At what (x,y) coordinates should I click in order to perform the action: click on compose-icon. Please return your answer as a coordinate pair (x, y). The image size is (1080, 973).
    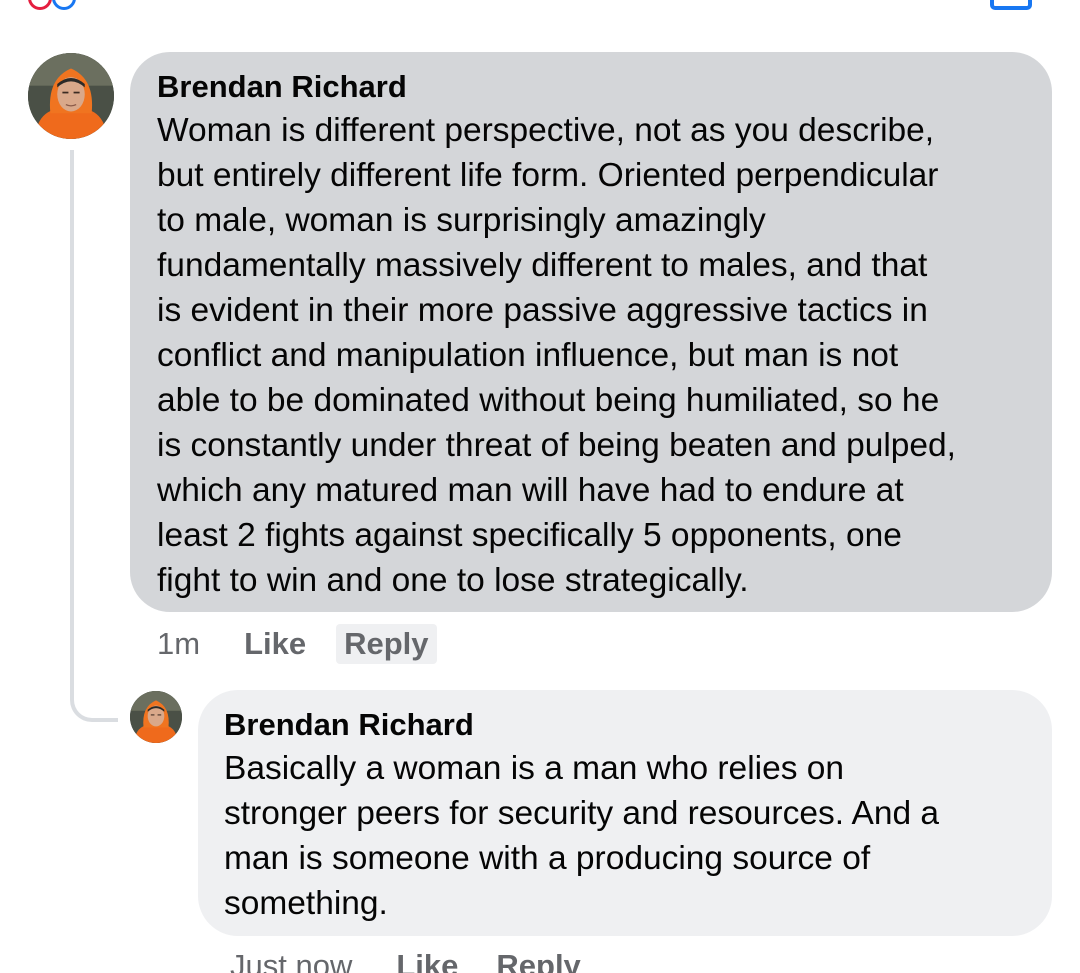
    Looking at the image, I should click on (1011, 5).